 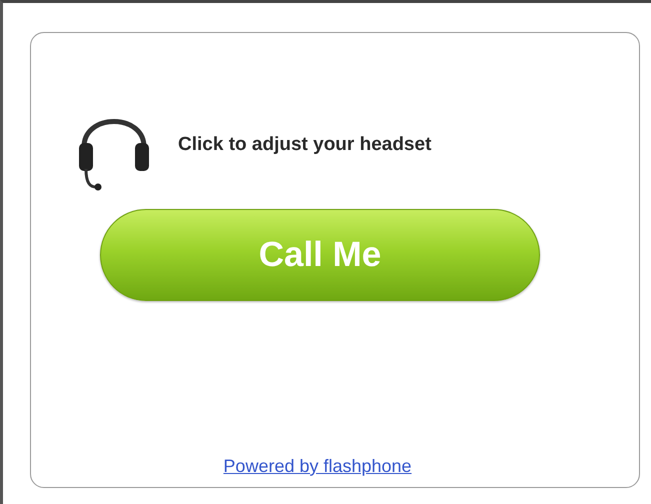 I want to click on headset-label: Click to adjust your headset, so click(x=305, y=145).